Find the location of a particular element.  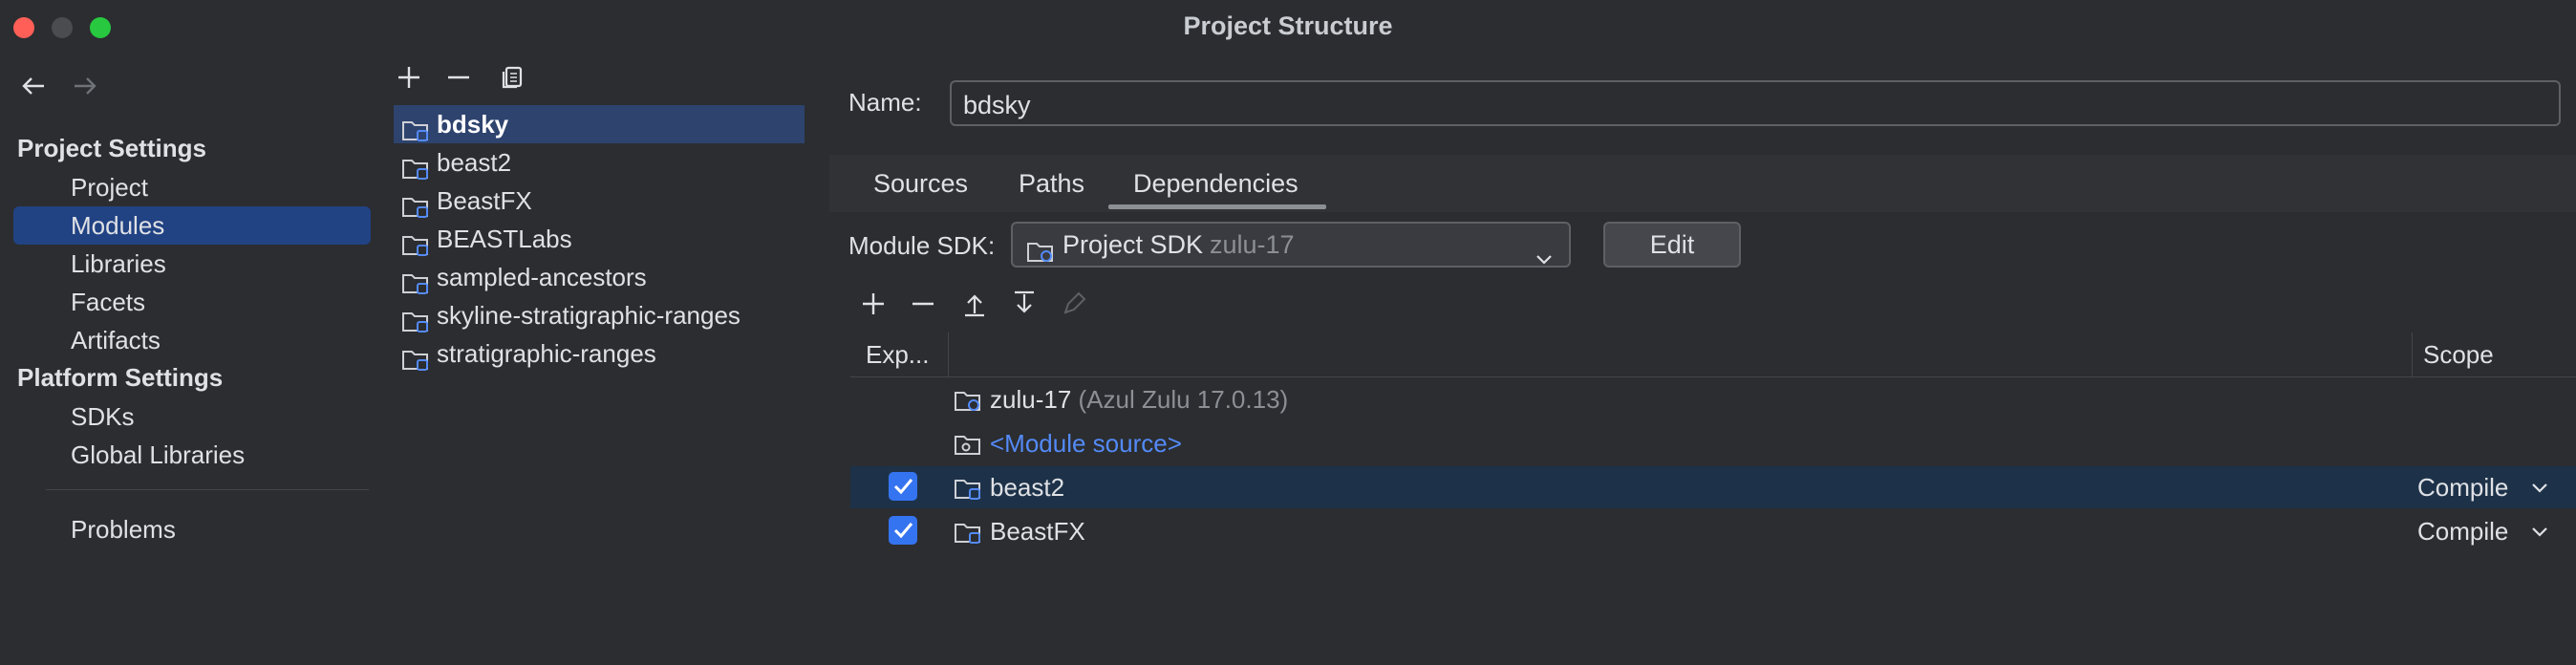

module-item-beastlabs: BEASTLabs is located at coordinates (599, 239).